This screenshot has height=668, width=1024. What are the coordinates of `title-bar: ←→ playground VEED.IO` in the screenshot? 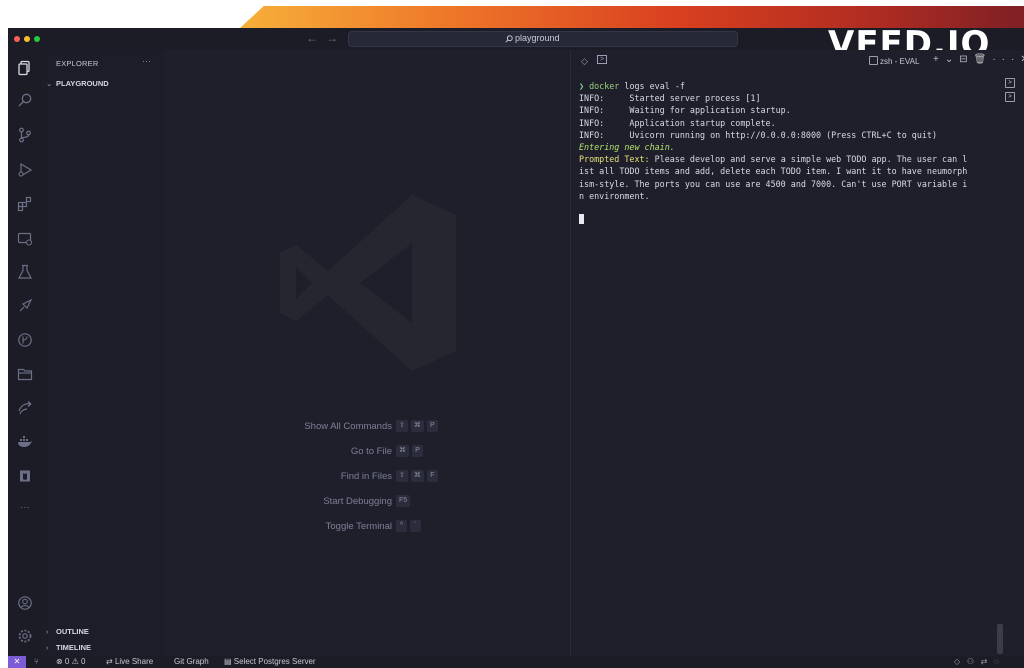 It's located at (516, 46).